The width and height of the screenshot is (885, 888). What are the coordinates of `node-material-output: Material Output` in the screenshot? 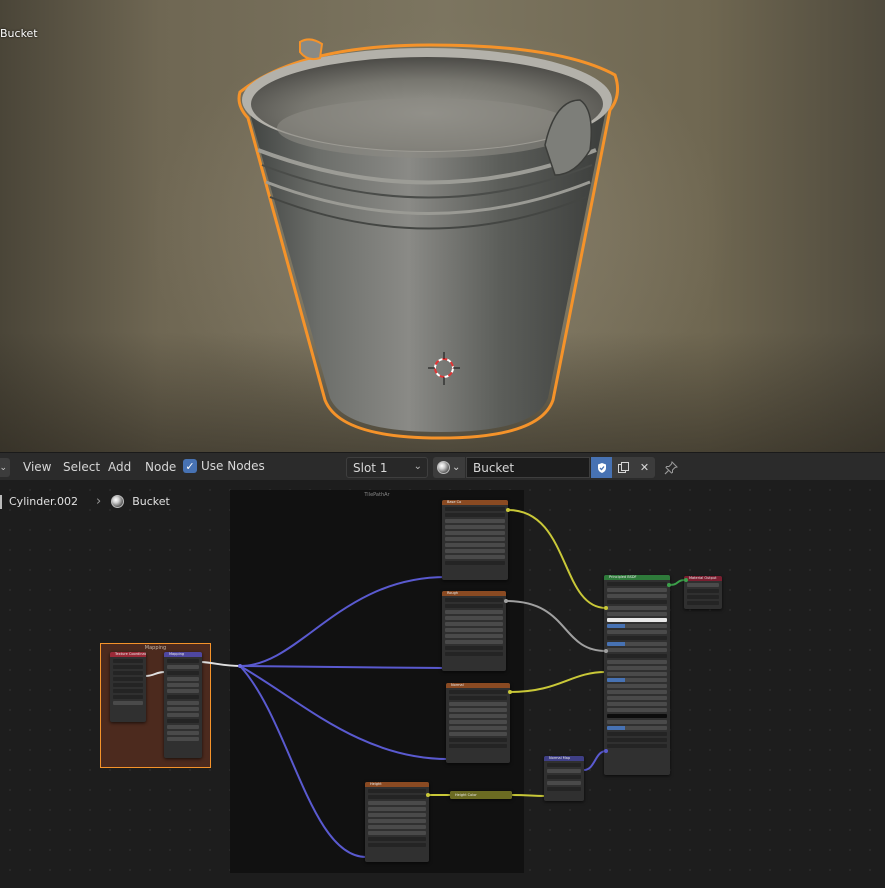 It's located at (703, 592).